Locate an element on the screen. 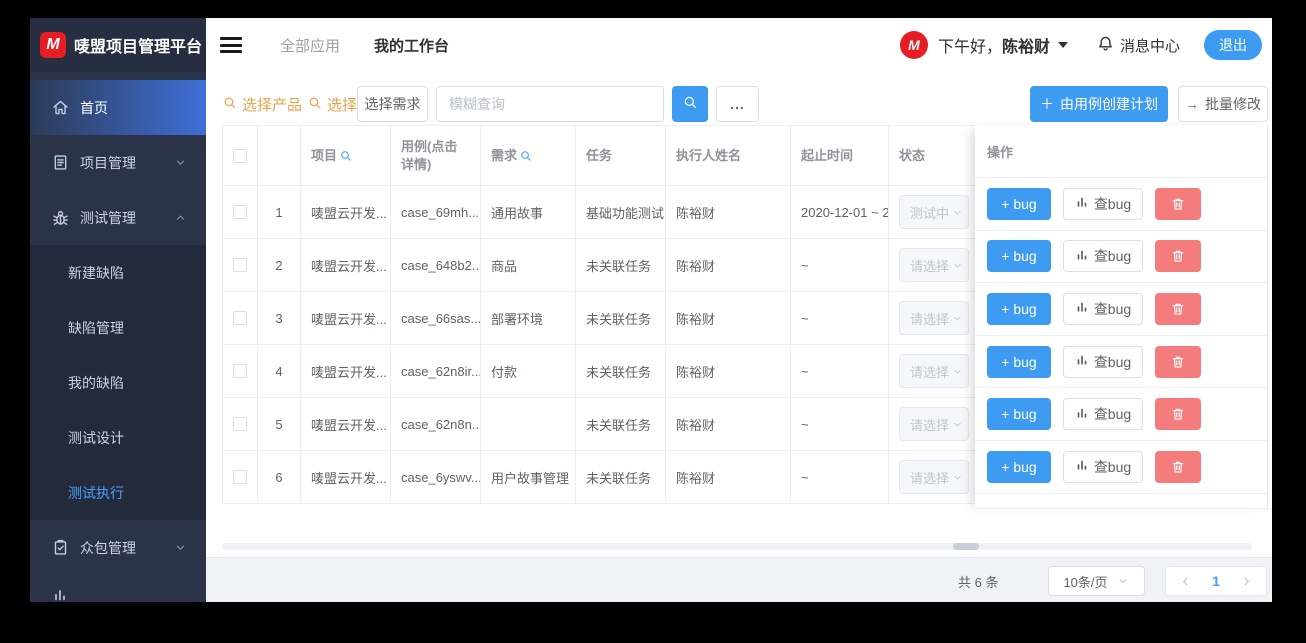  search-button is located at coordinates (690, 104).